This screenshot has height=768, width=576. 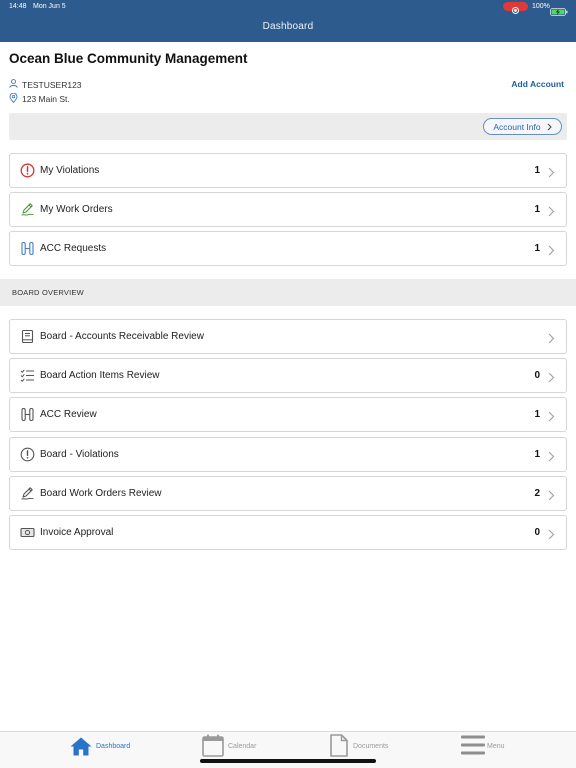 What do you see at coordinates (70, 170) in the screenshot?
I see `row-label: My Violations` at bounding box center [70, 170].